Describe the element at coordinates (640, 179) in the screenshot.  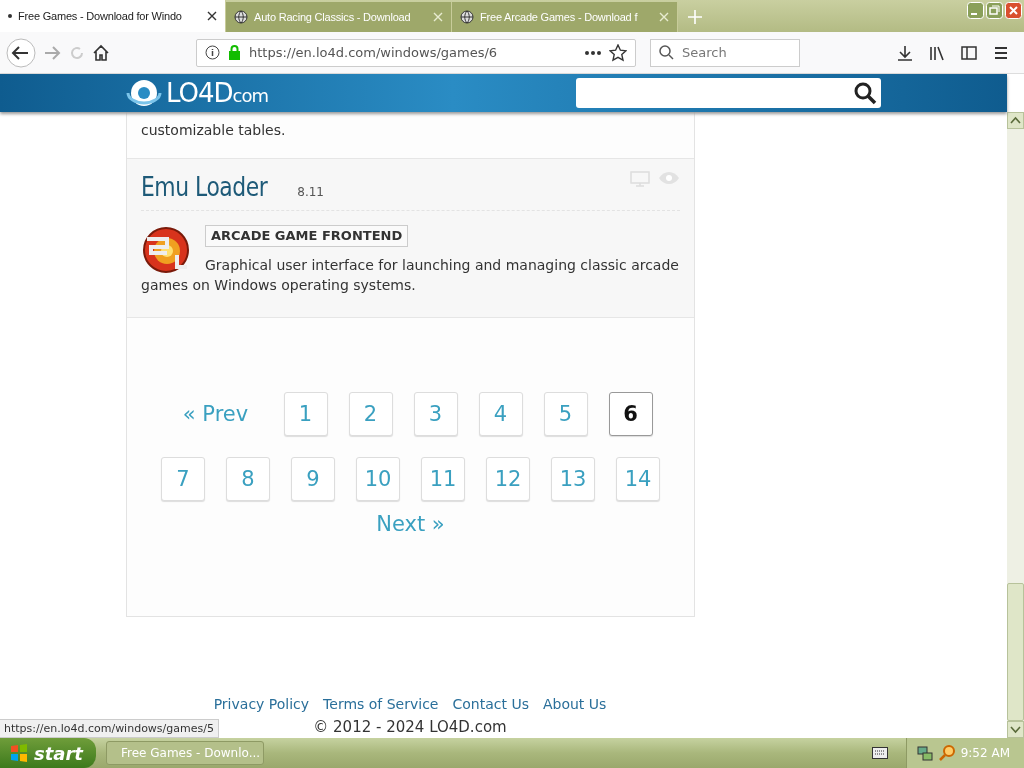
I see `monitor-icon` at that location.